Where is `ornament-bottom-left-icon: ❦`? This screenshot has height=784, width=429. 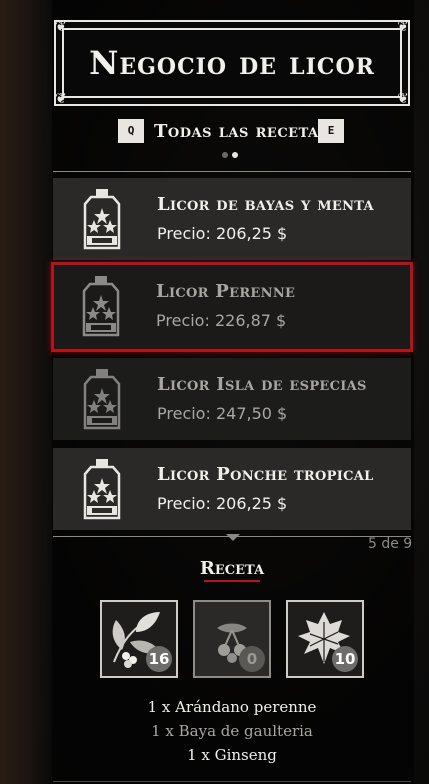 ornament-bottom-left-icon: ❦ is located at coordinates (61, 99).